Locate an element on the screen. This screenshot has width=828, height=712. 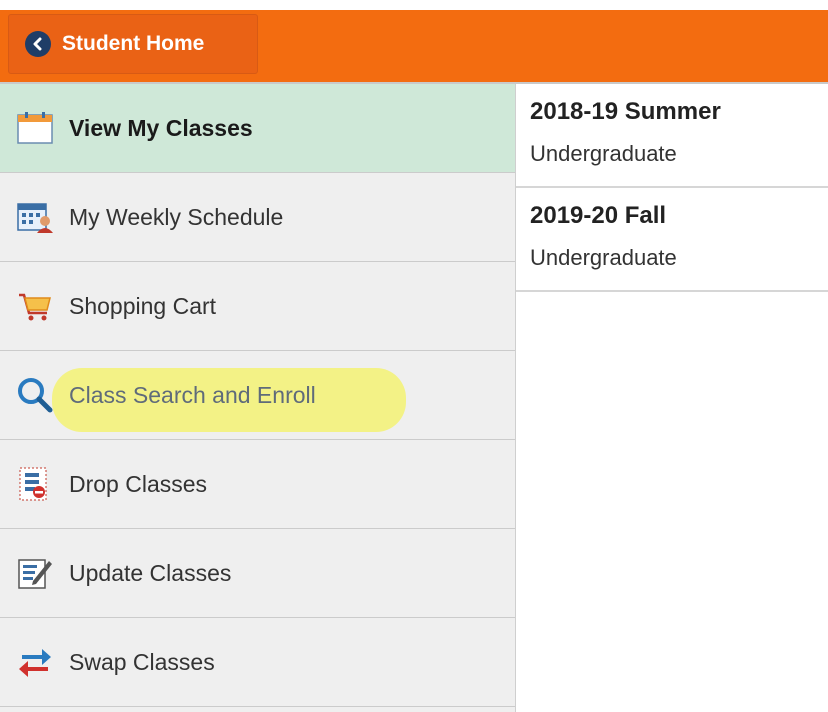
sidebar-item-drop-classes: Drop Classes is located at coordinates (257, 484).